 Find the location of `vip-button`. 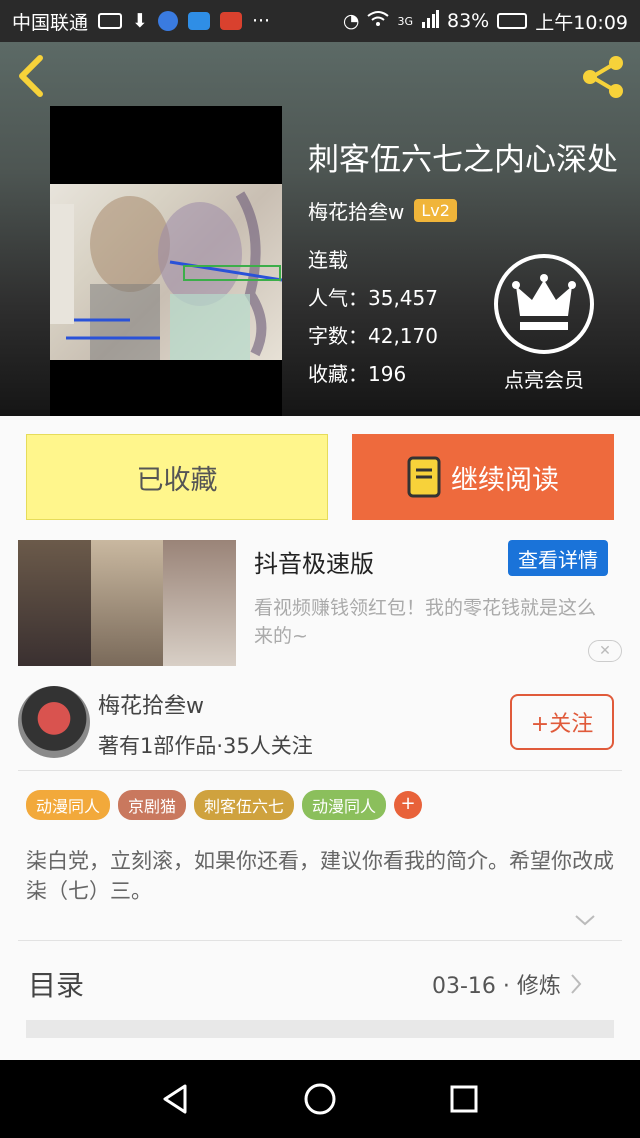

vip-button is located at coordinates (544, 304).